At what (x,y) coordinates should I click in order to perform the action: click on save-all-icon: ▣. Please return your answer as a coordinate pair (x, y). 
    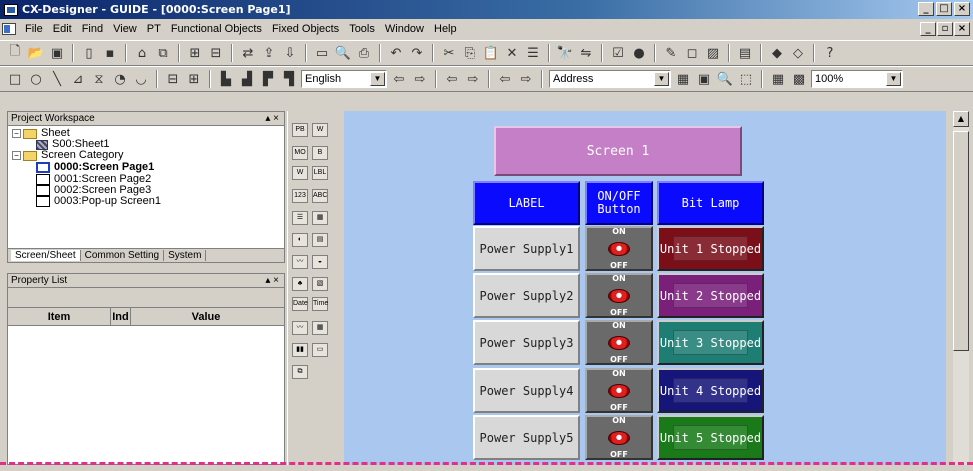
    Looking at the image, I should click on (57, 53).